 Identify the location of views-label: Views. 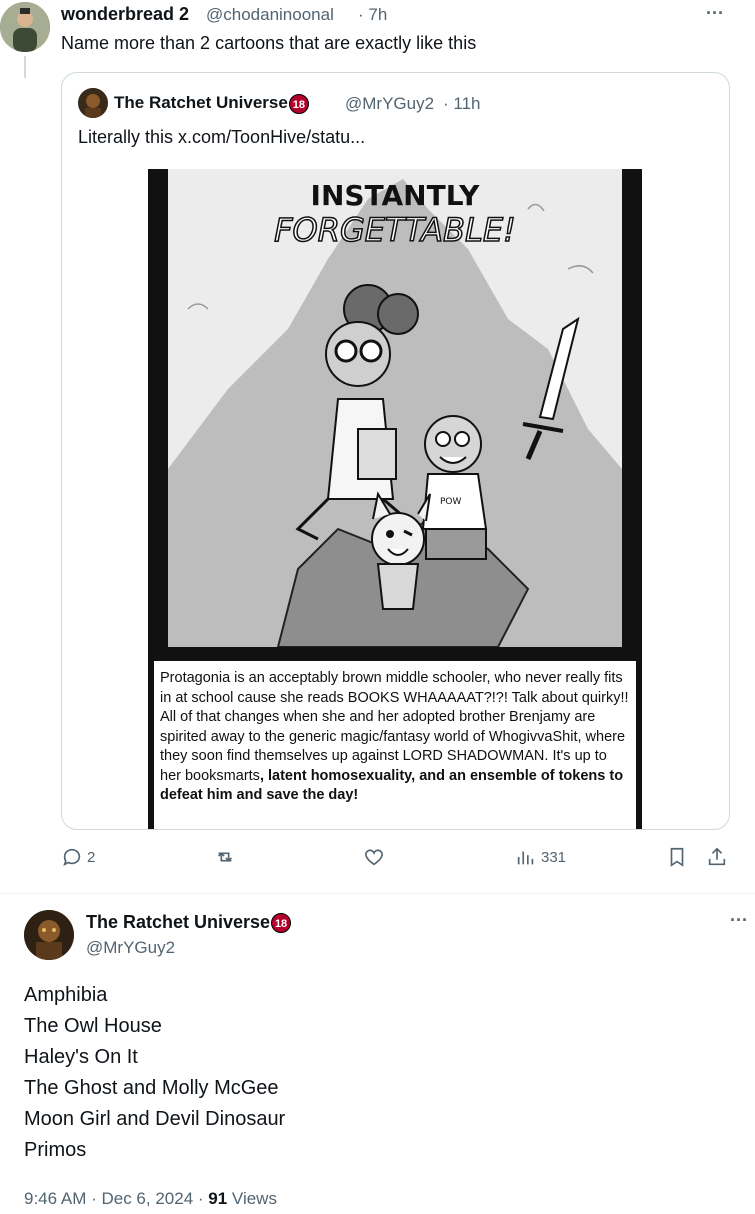
(252, 1198).